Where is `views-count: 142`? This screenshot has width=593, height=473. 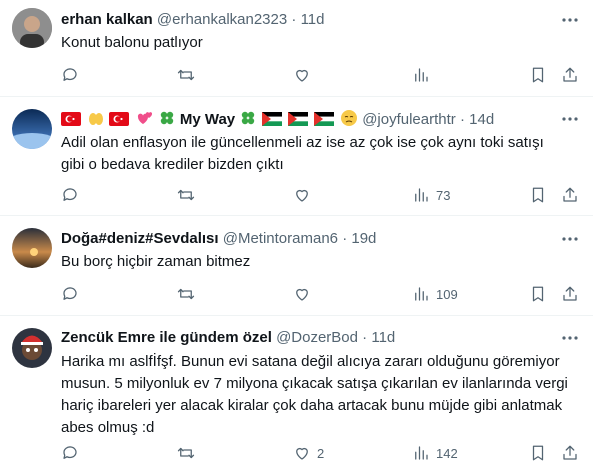 views-count: 142 is located at coordinates (447, 453).